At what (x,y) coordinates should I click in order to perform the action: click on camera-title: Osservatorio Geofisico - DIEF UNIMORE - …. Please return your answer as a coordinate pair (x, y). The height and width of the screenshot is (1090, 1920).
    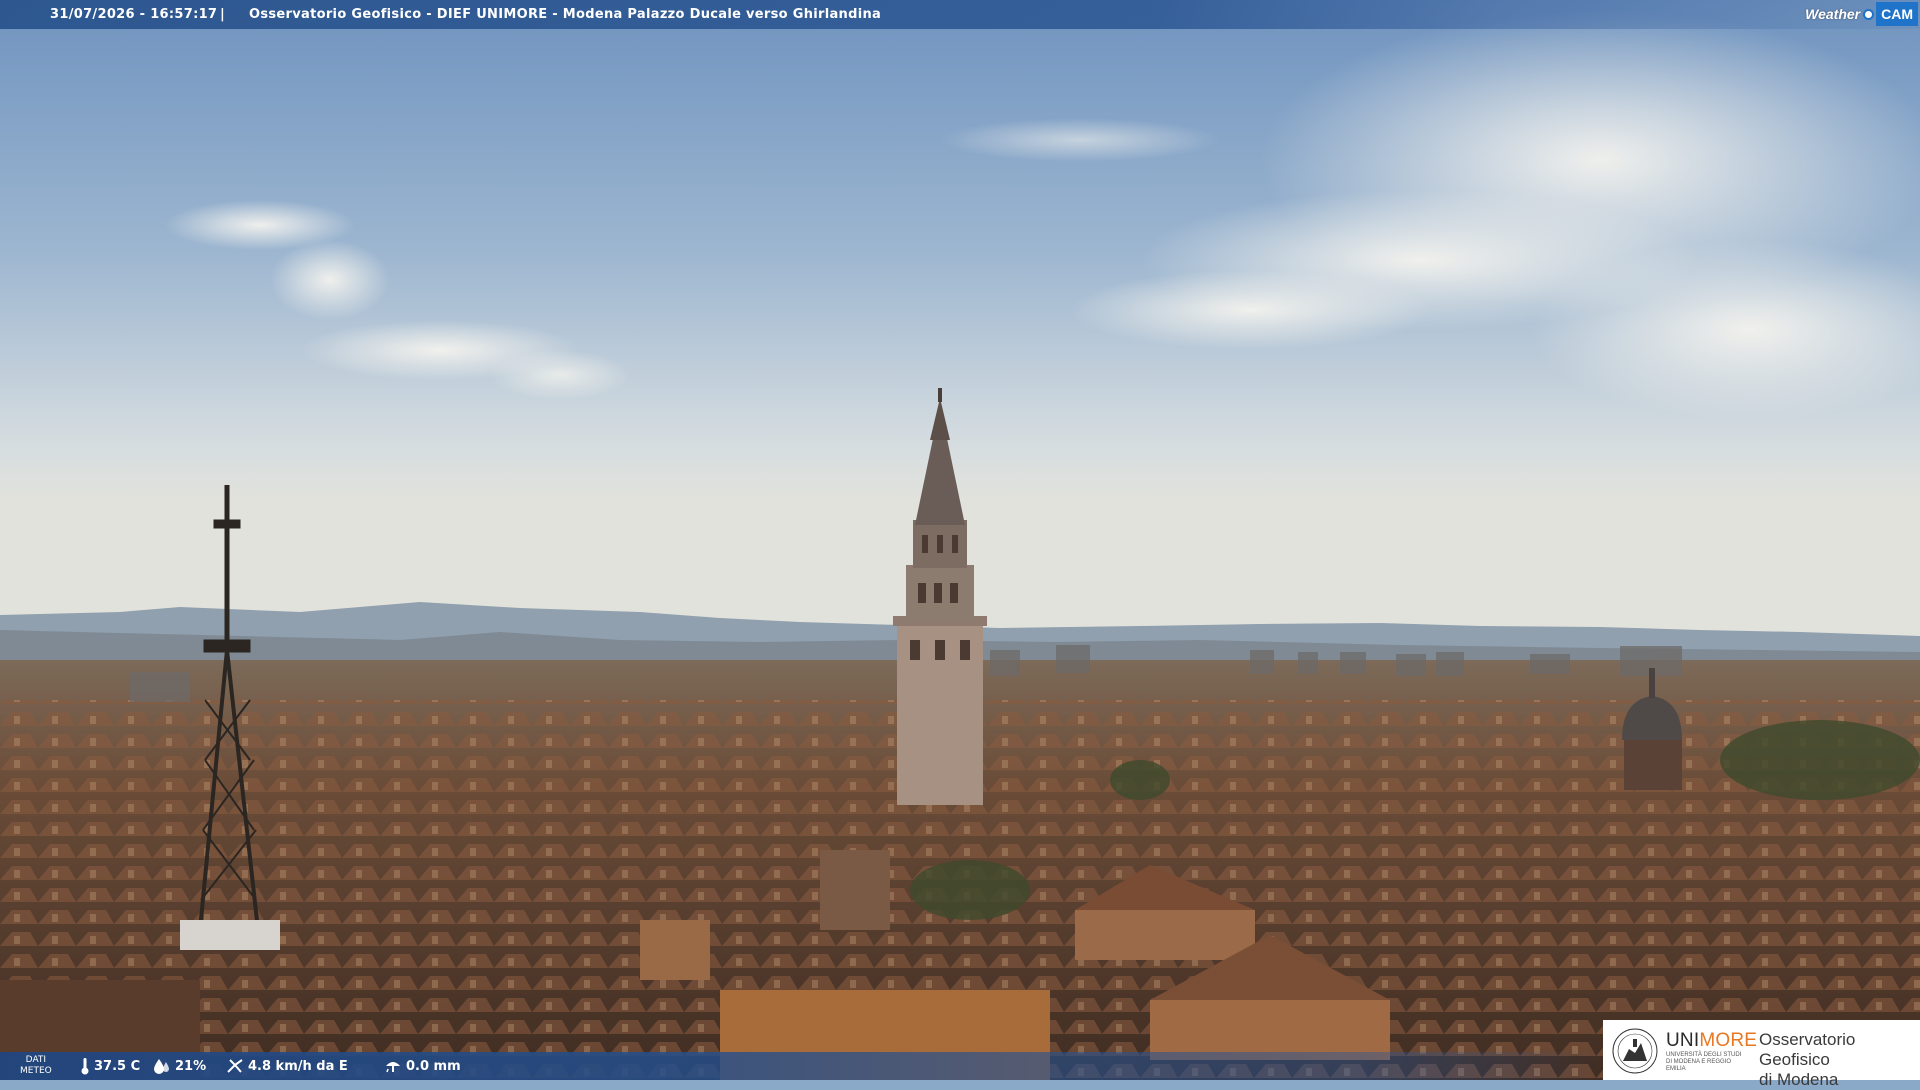
    Looking at the image, I should click on (565, 14).